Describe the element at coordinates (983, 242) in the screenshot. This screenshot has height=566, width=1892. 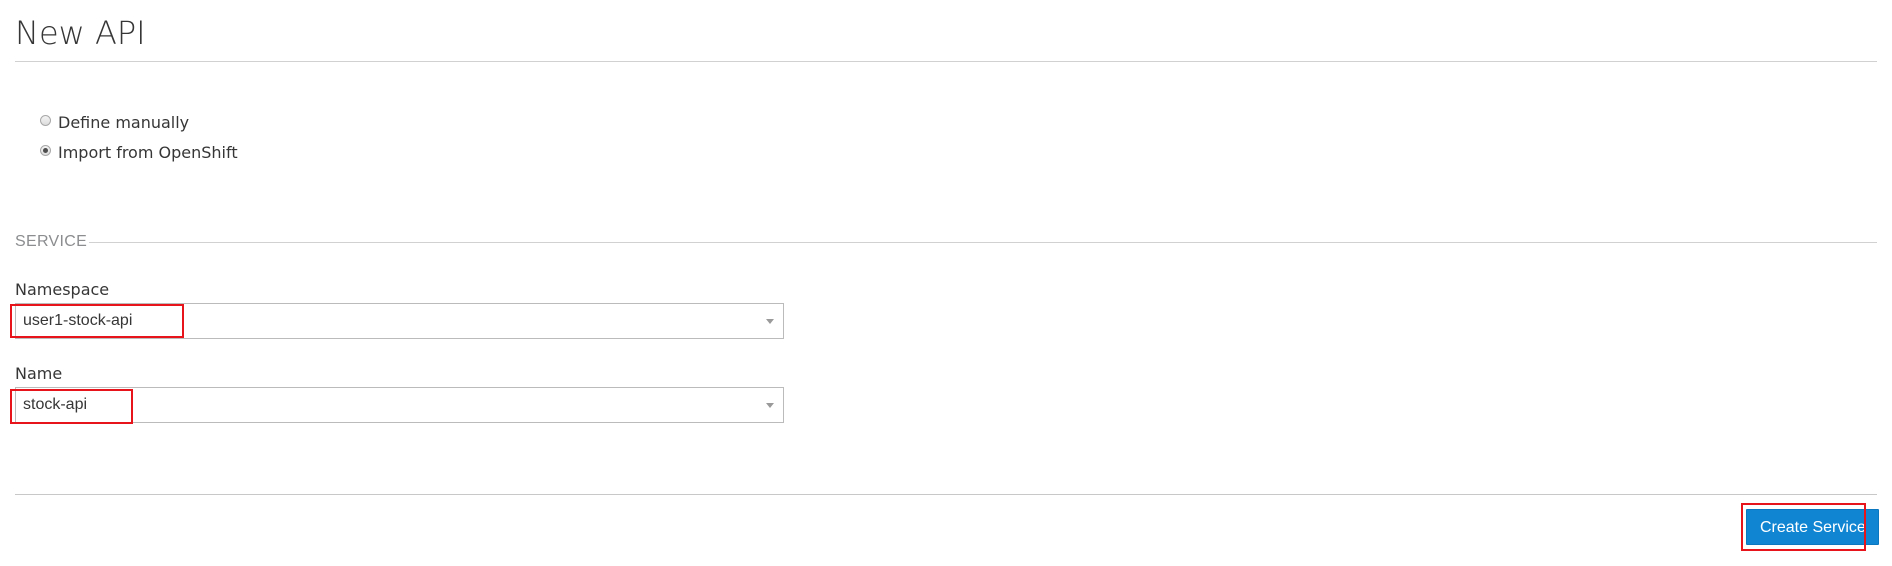
I see `section-divider` at that location.